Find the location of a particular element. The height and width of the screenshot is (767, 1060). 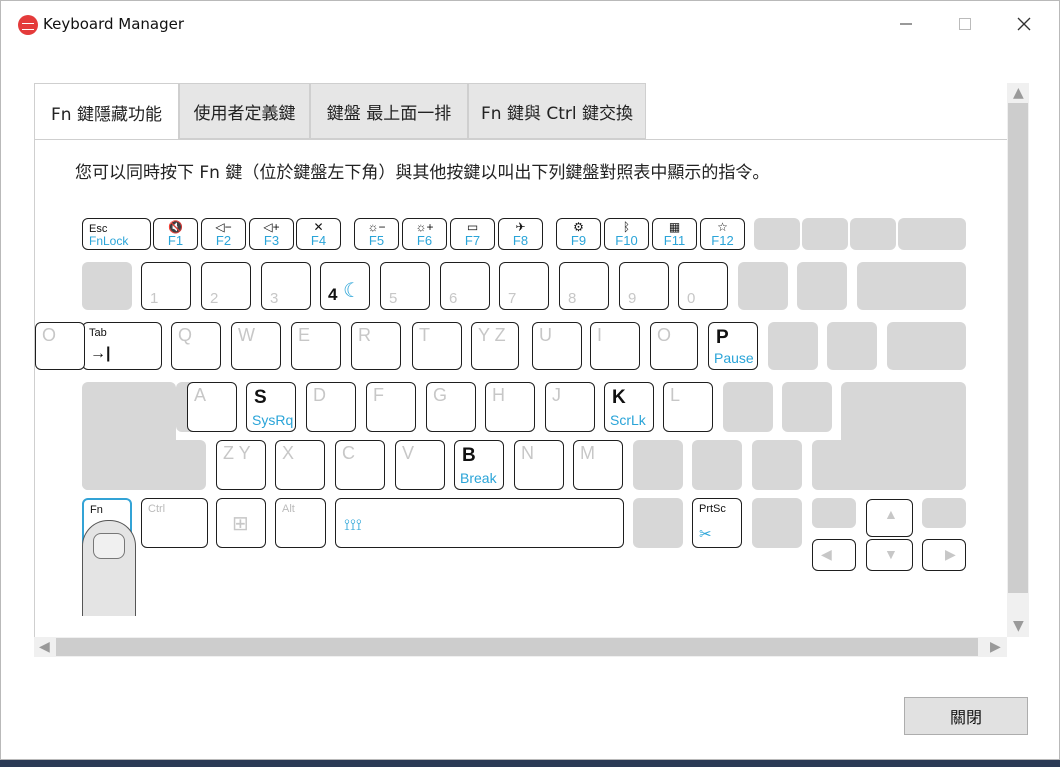

scroll-down-icon: ▼ is located at coordinates (1018, 626).